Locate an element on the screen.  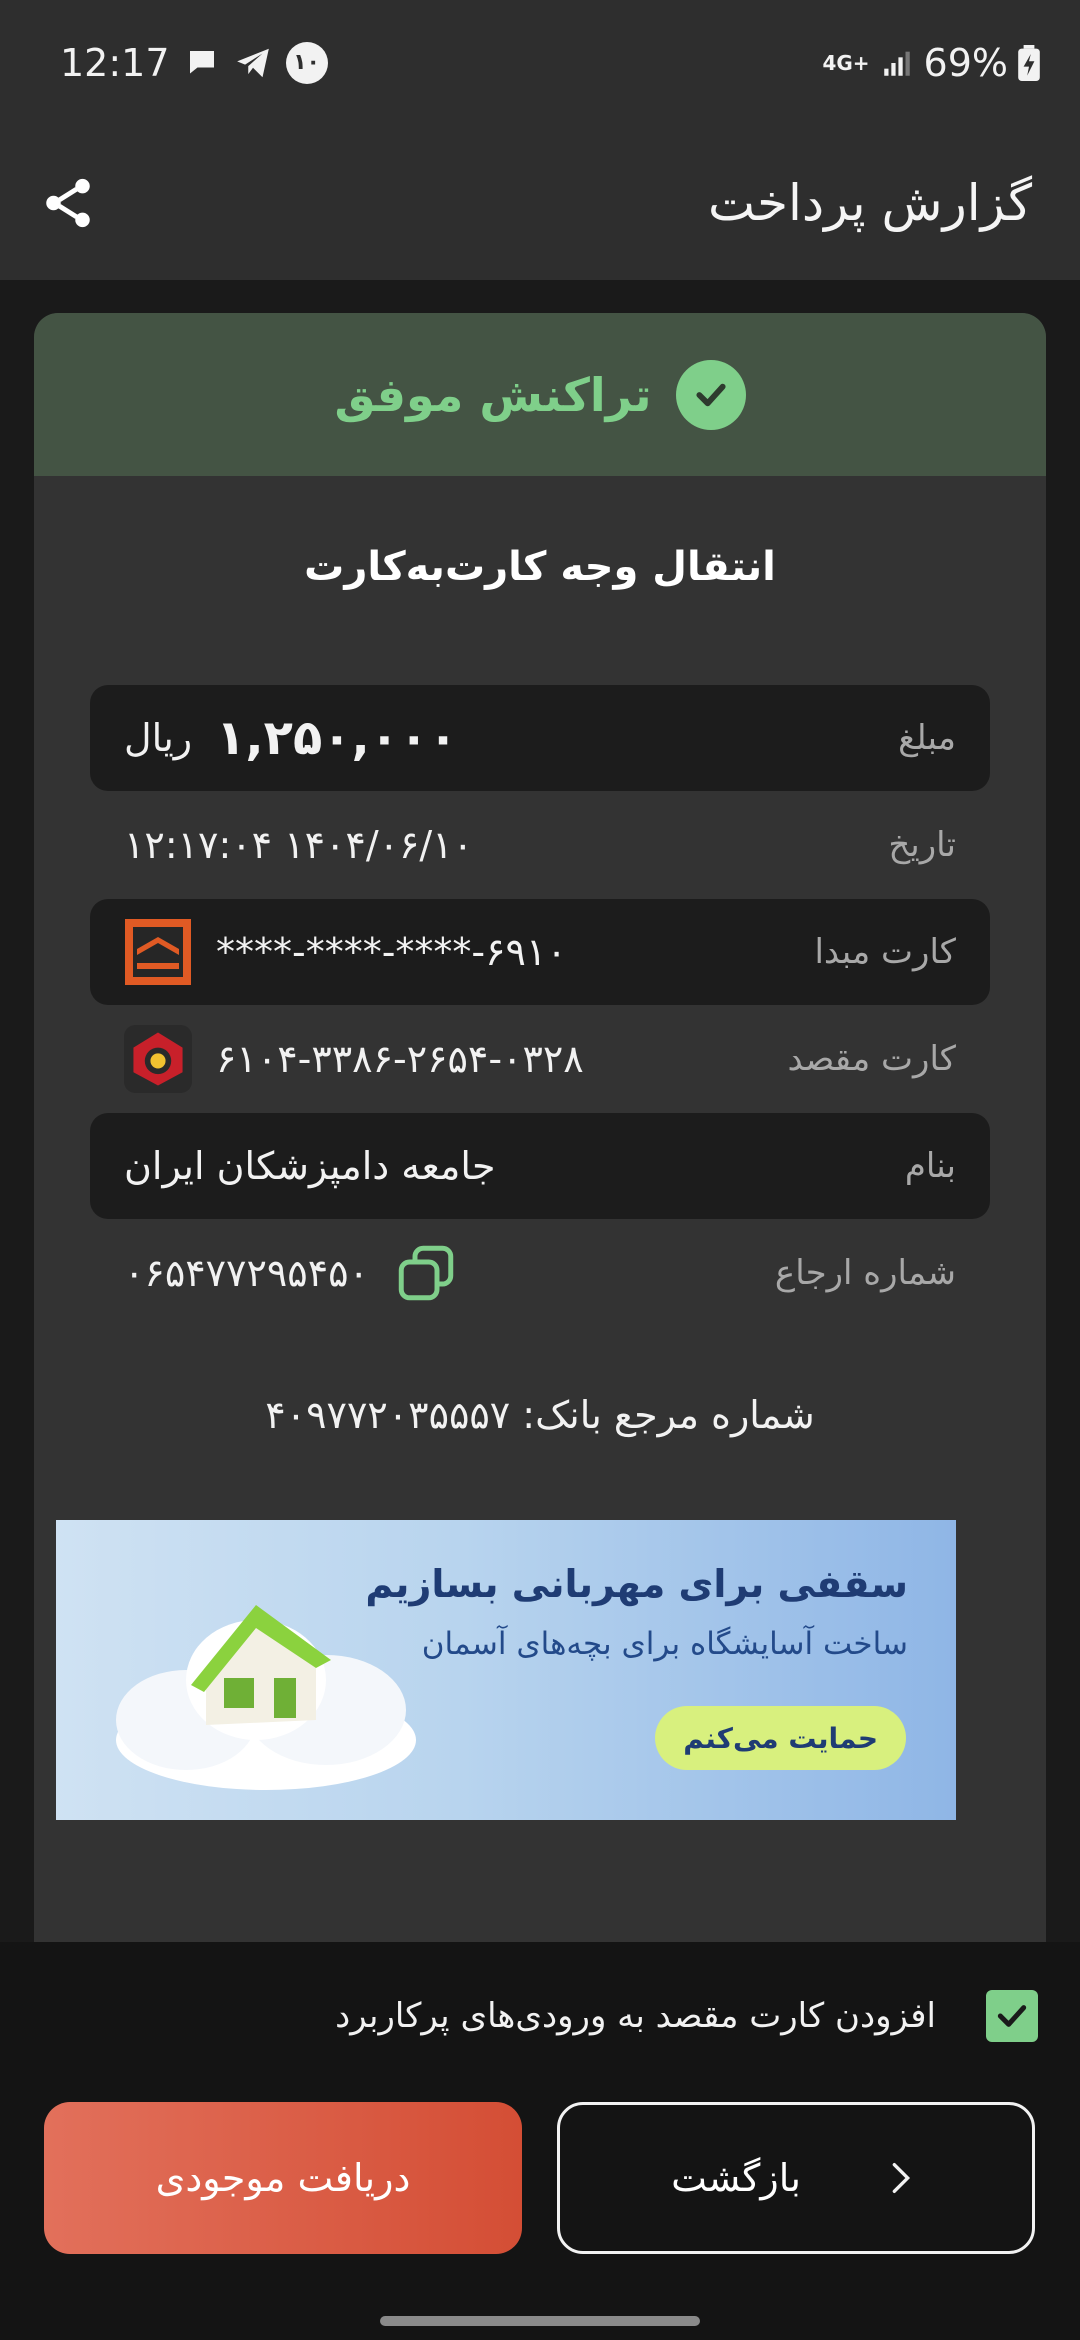
share-icon is located at coordinates (68, 202).